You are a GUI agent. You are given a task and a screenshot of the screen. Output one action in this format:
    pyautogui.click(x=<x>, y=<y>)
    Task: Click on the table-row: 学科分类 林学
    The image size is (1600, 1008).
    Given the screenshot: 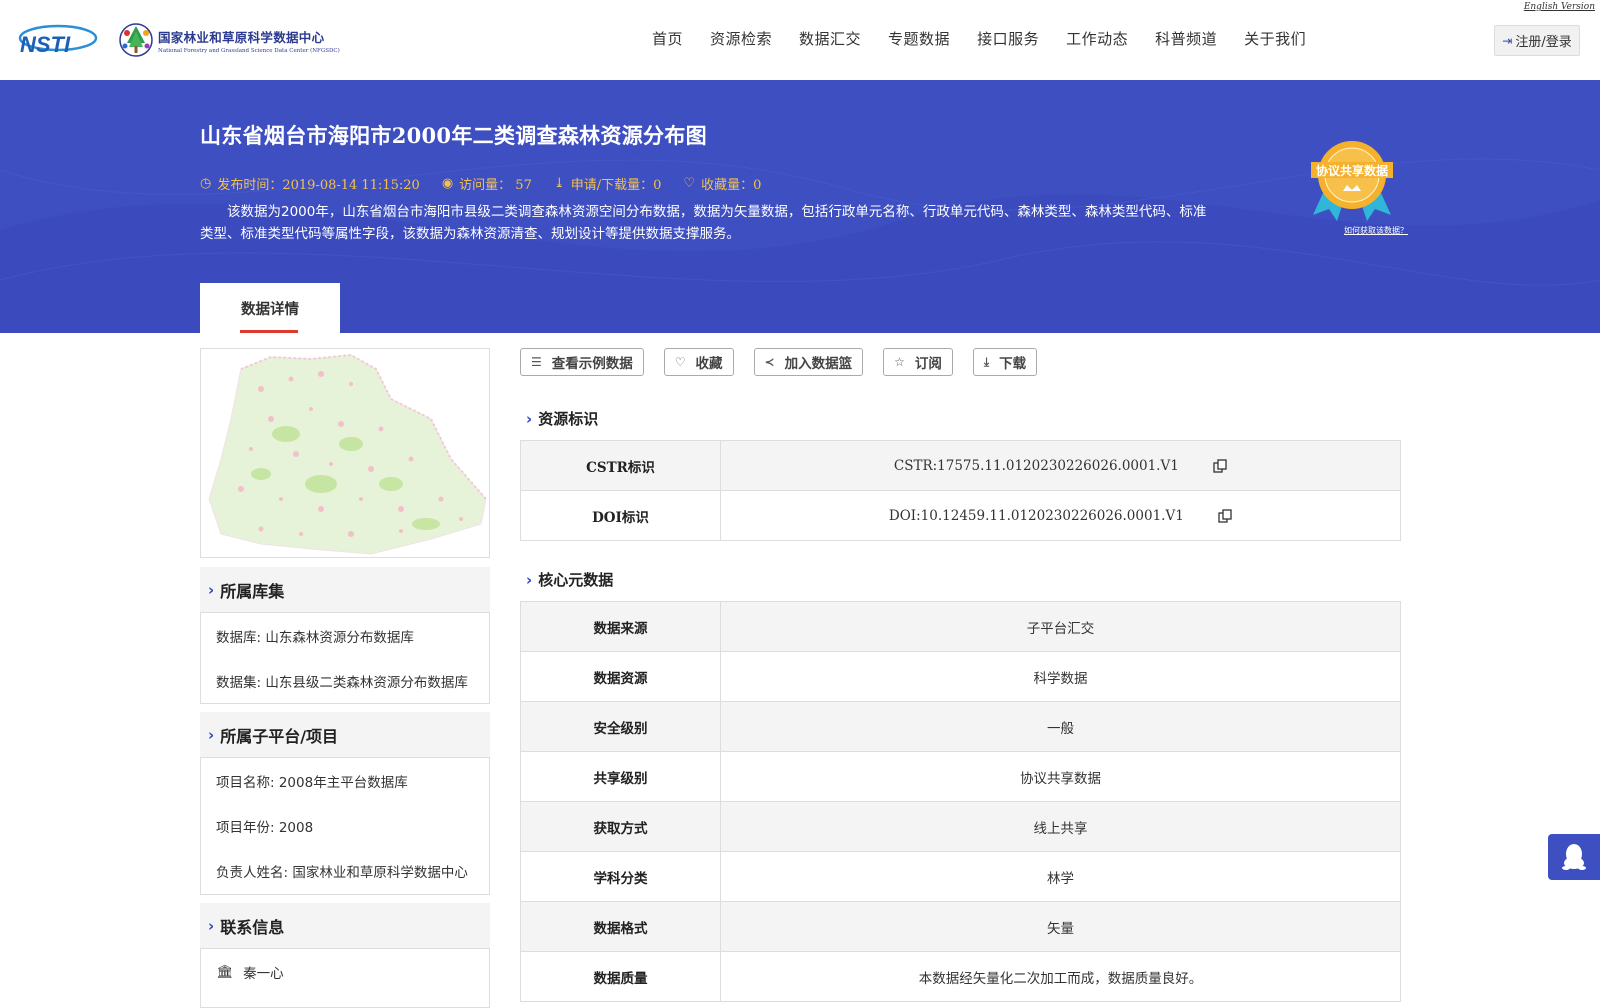 What is the action you would take?
    pyautogui.click(x=960, y=876)
    